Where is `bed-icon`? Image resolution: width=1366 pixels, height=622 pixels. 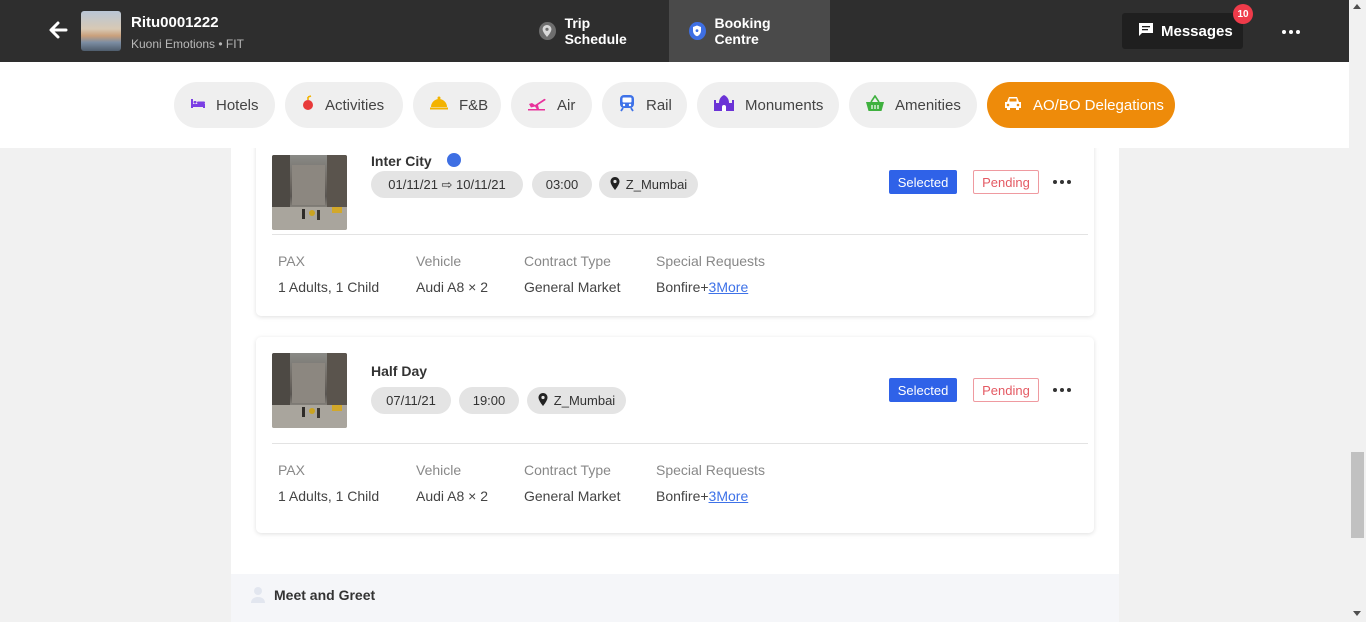
bed-icon is located at coordinates (198, 105).